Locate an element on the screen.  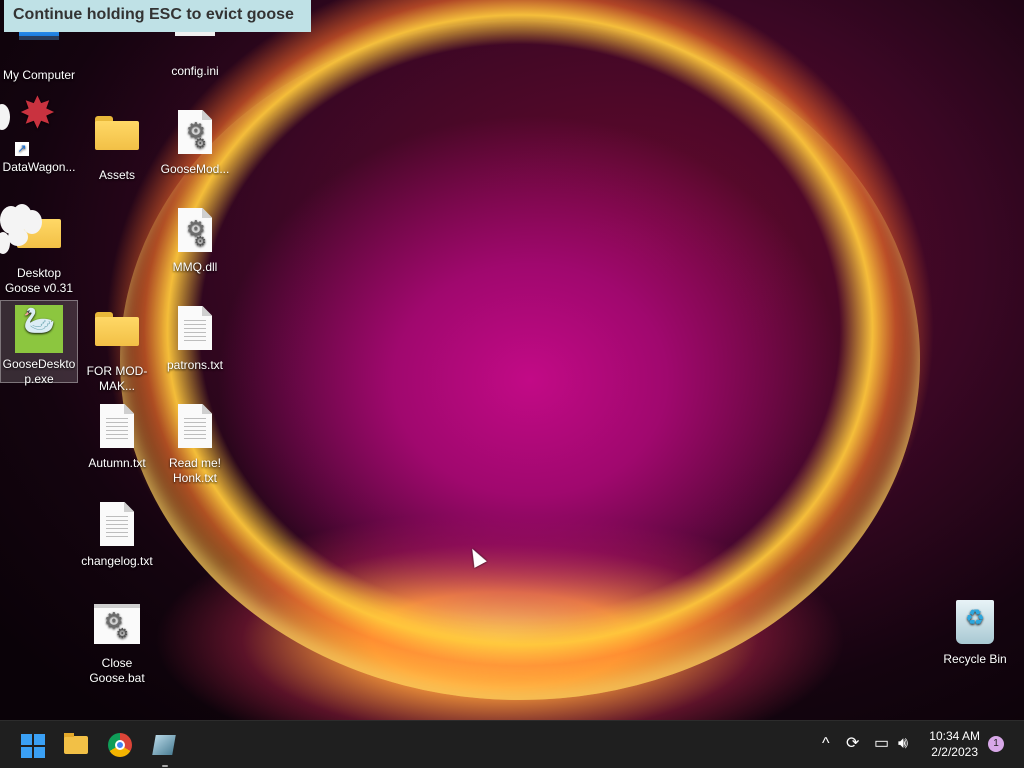
desktop-icon-goosedesktop-exe: 🦢 GooseDesktop.exe is located at coordinates (39, 343).